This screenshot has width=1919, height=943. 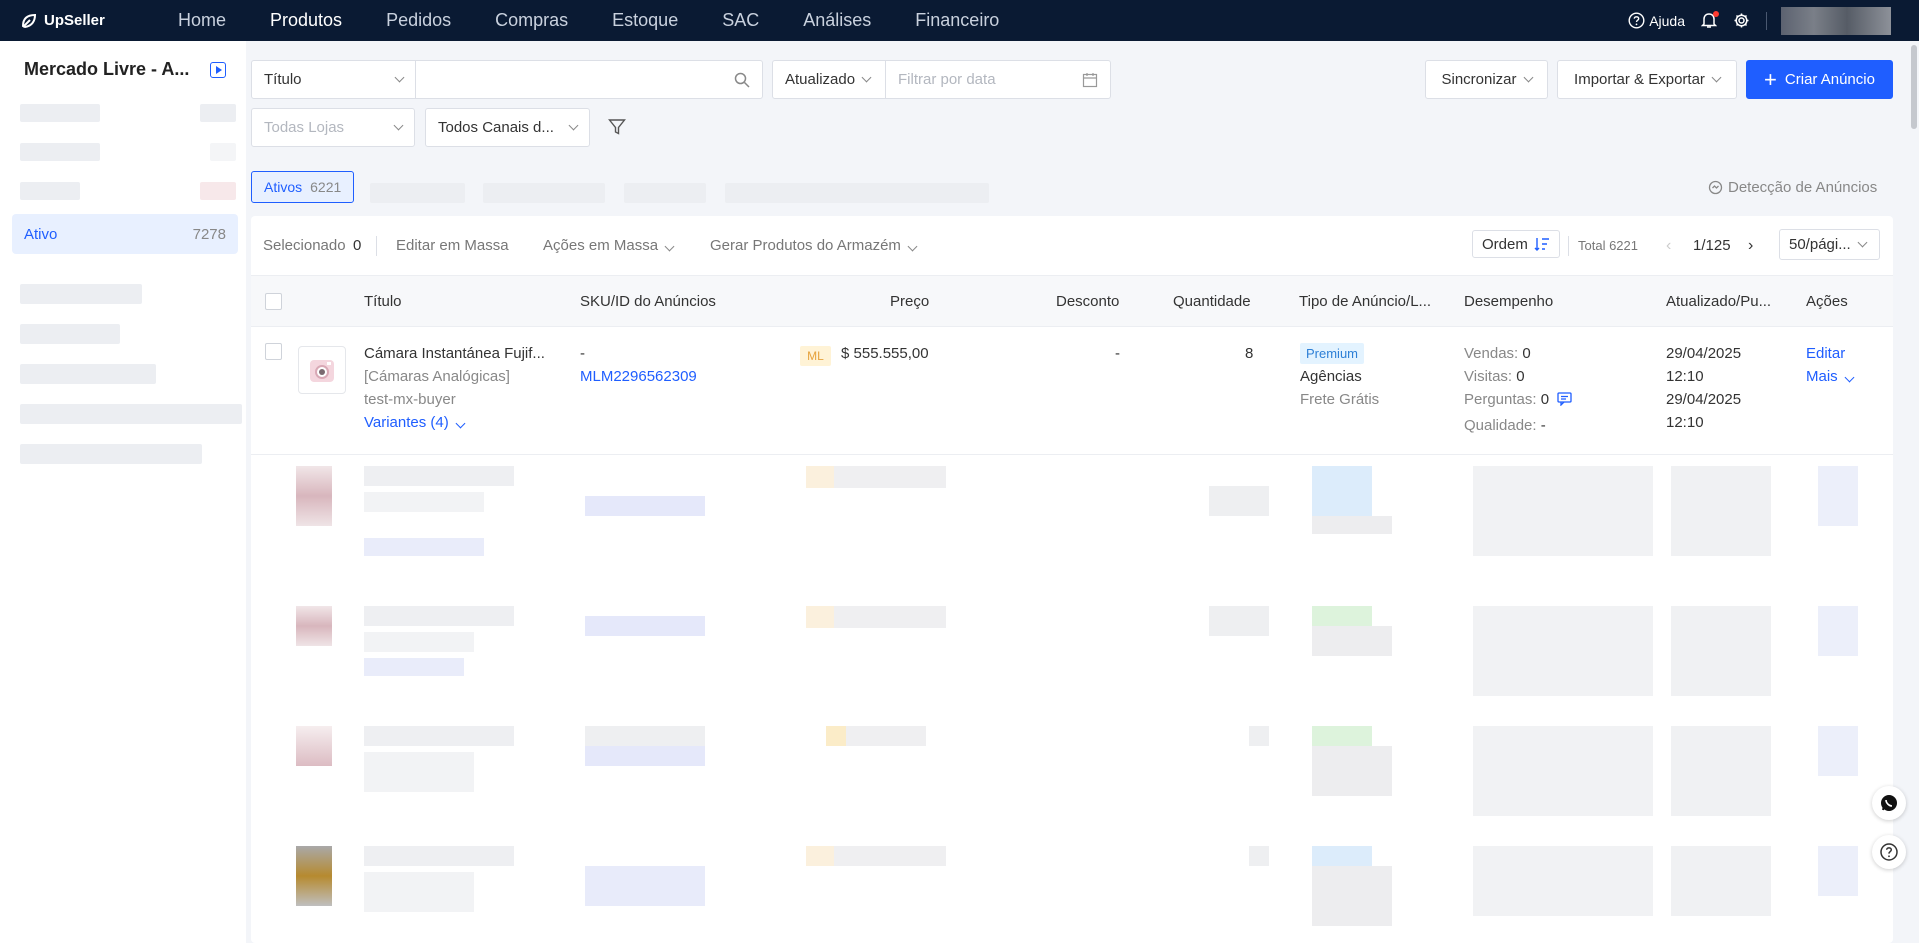 What do you see at coordinates (820, 79) in the screenshot?
I see `date-type-value: Atualizado` at bounding box center [820, 79].